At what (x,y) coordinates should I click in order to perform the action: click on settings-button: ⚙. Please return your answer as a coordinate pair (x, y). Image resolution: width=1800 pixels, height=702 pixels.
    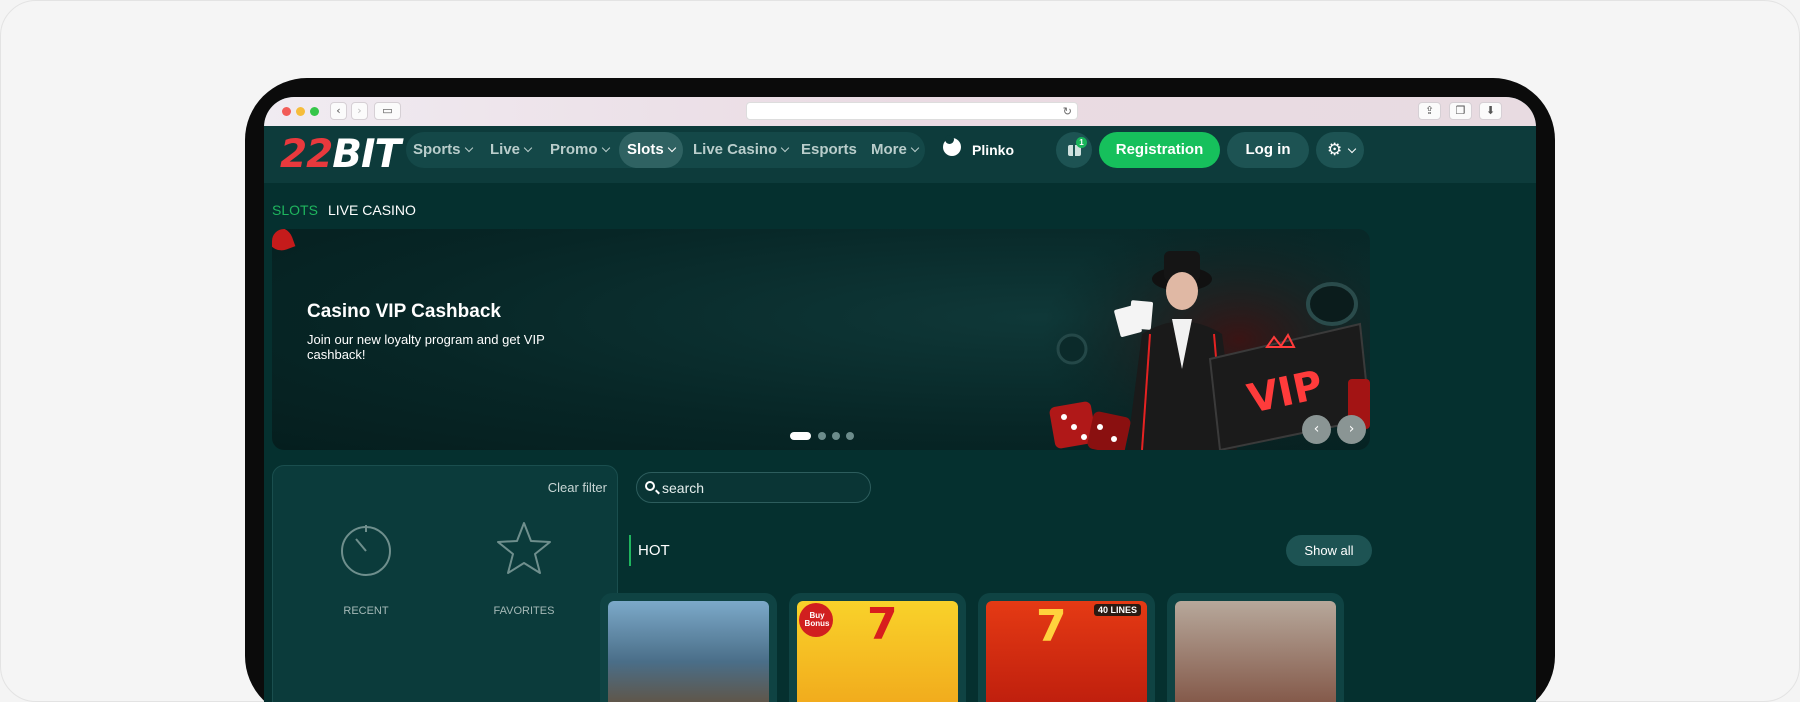
    Looking at the image, I should click on (1340, 150).